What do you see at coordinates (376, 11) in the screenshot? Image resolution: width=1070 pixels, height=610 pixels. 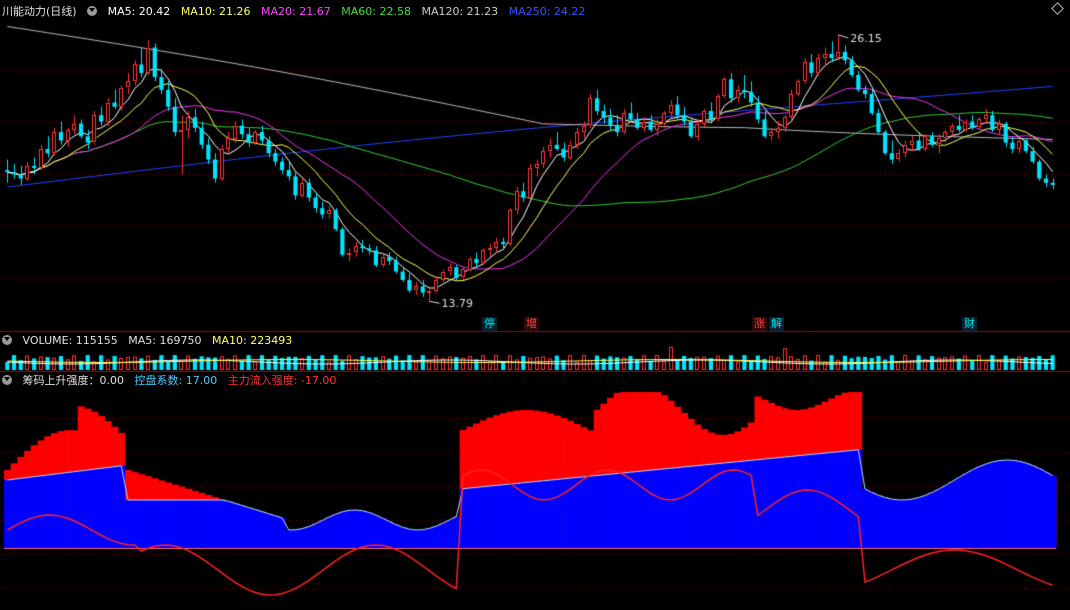 I see `ma60-label: MA60: 22.58` at bounding box center [376, 11].